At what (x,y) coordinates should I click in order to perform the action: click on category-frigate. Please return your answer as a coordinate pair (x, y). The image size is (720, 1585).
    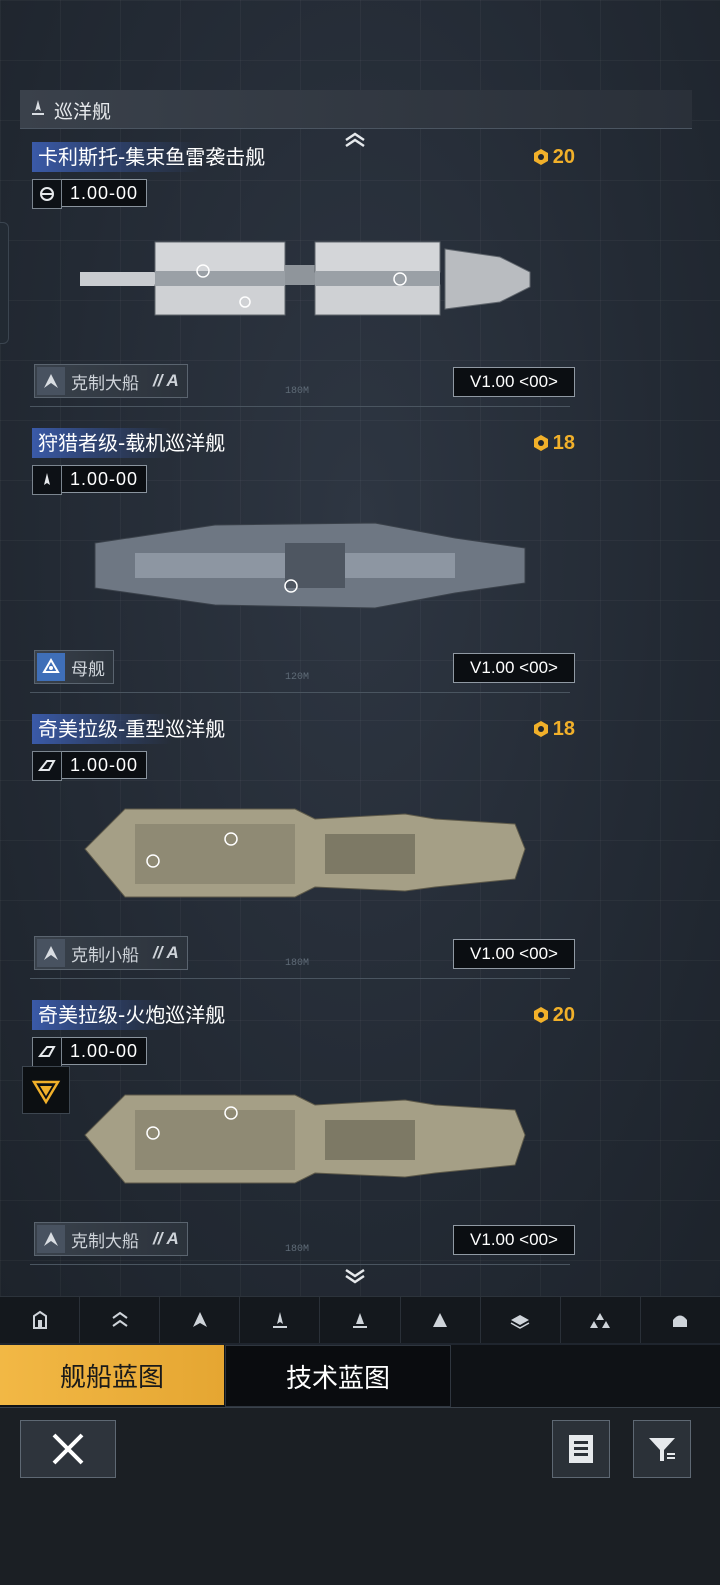
    Looking at the image, I should click on (40, 1320).